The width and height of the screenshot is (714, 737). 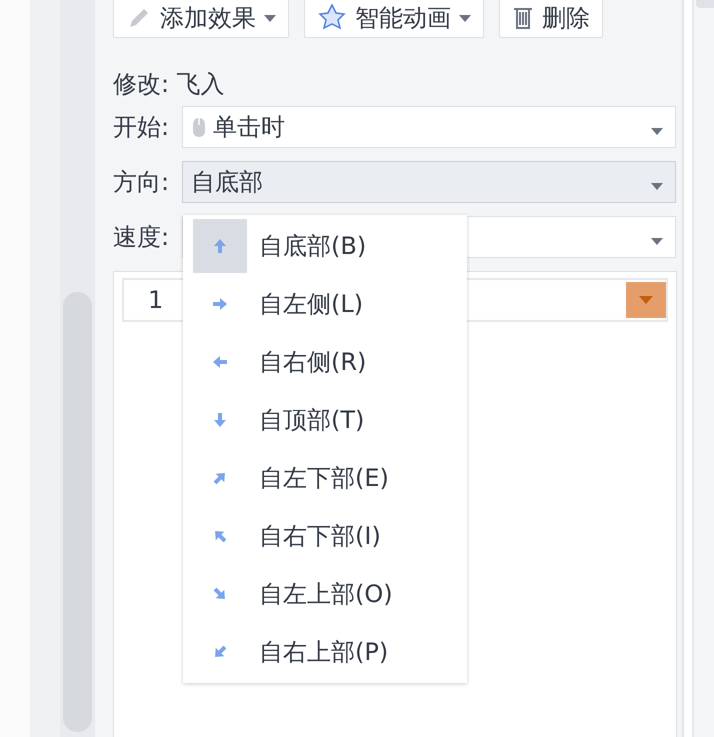 What do you see at coordinates (141, 127) in the screenshot?
I see `field-label: 开始:` at bounding box center [141, 127].